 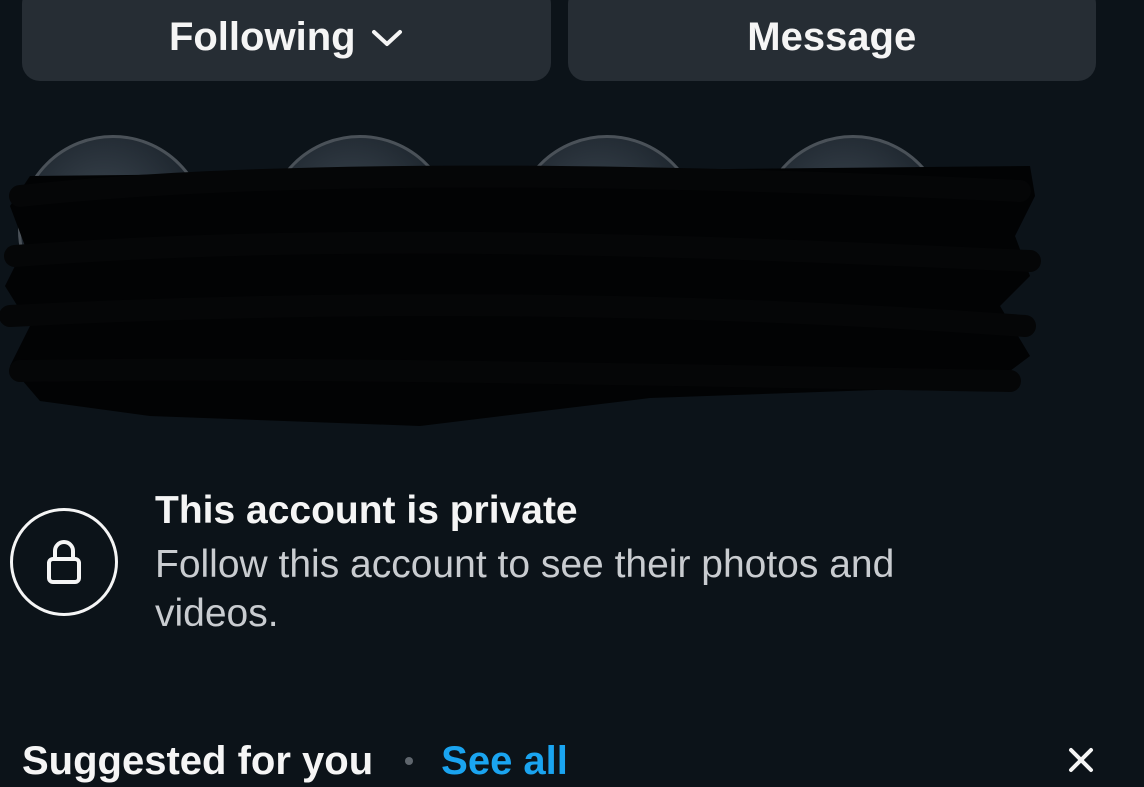 What do you see at coordinates (1081, 760) in the screenshot?
I see `close-icon` at bounding box center [1081, 760].